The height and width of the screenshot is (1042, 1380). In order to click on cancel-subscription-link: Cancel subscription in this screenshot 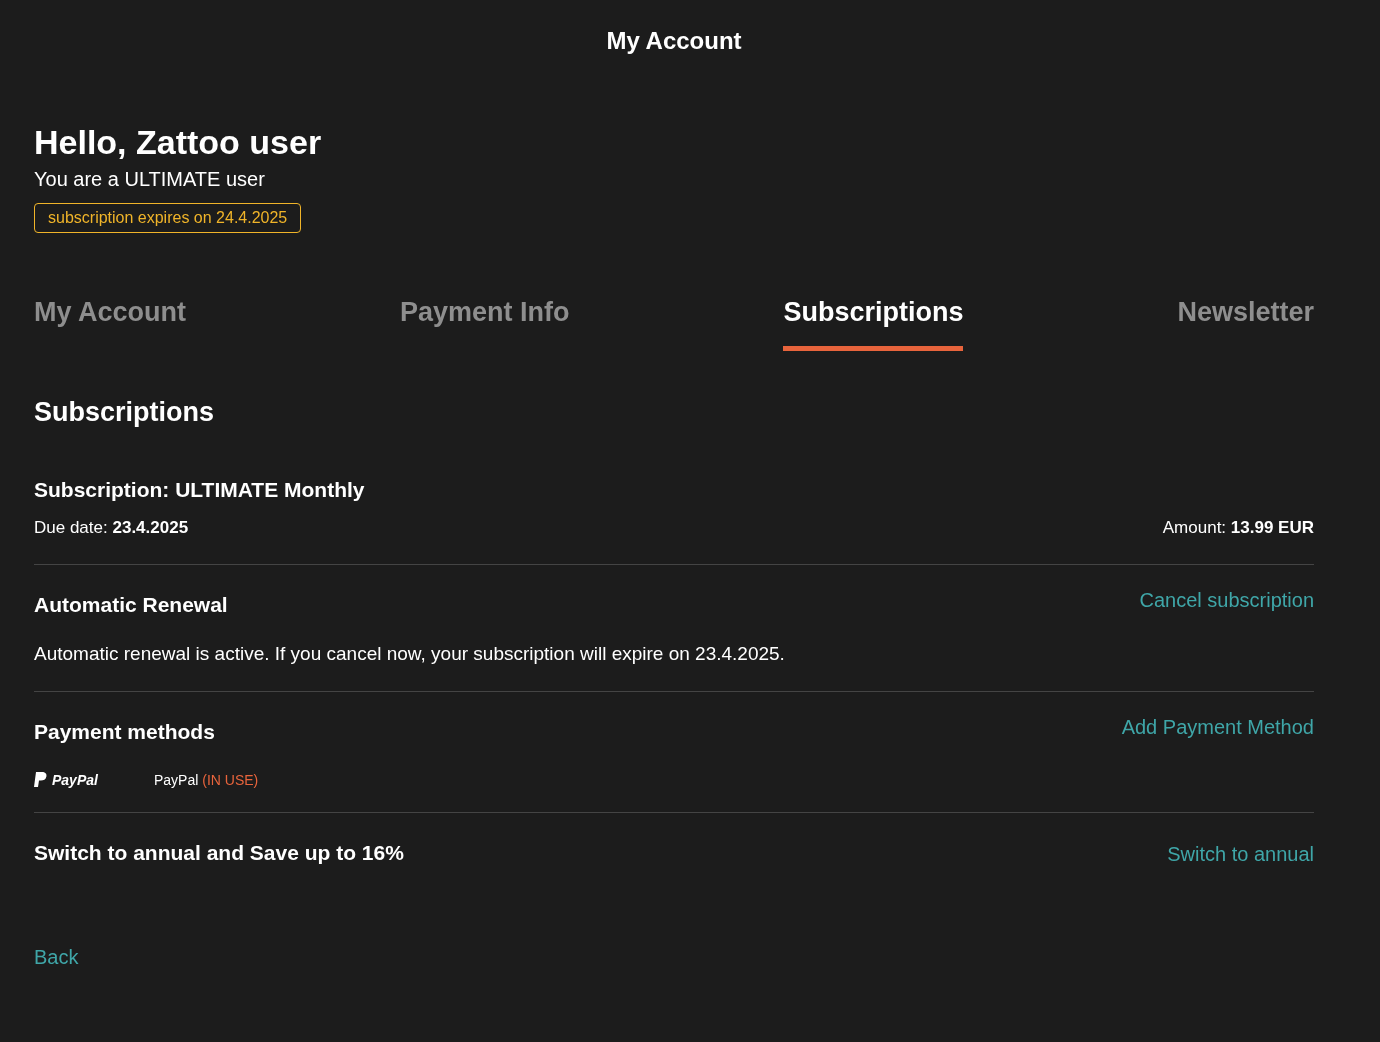, I will do `click(1226, 600)`.